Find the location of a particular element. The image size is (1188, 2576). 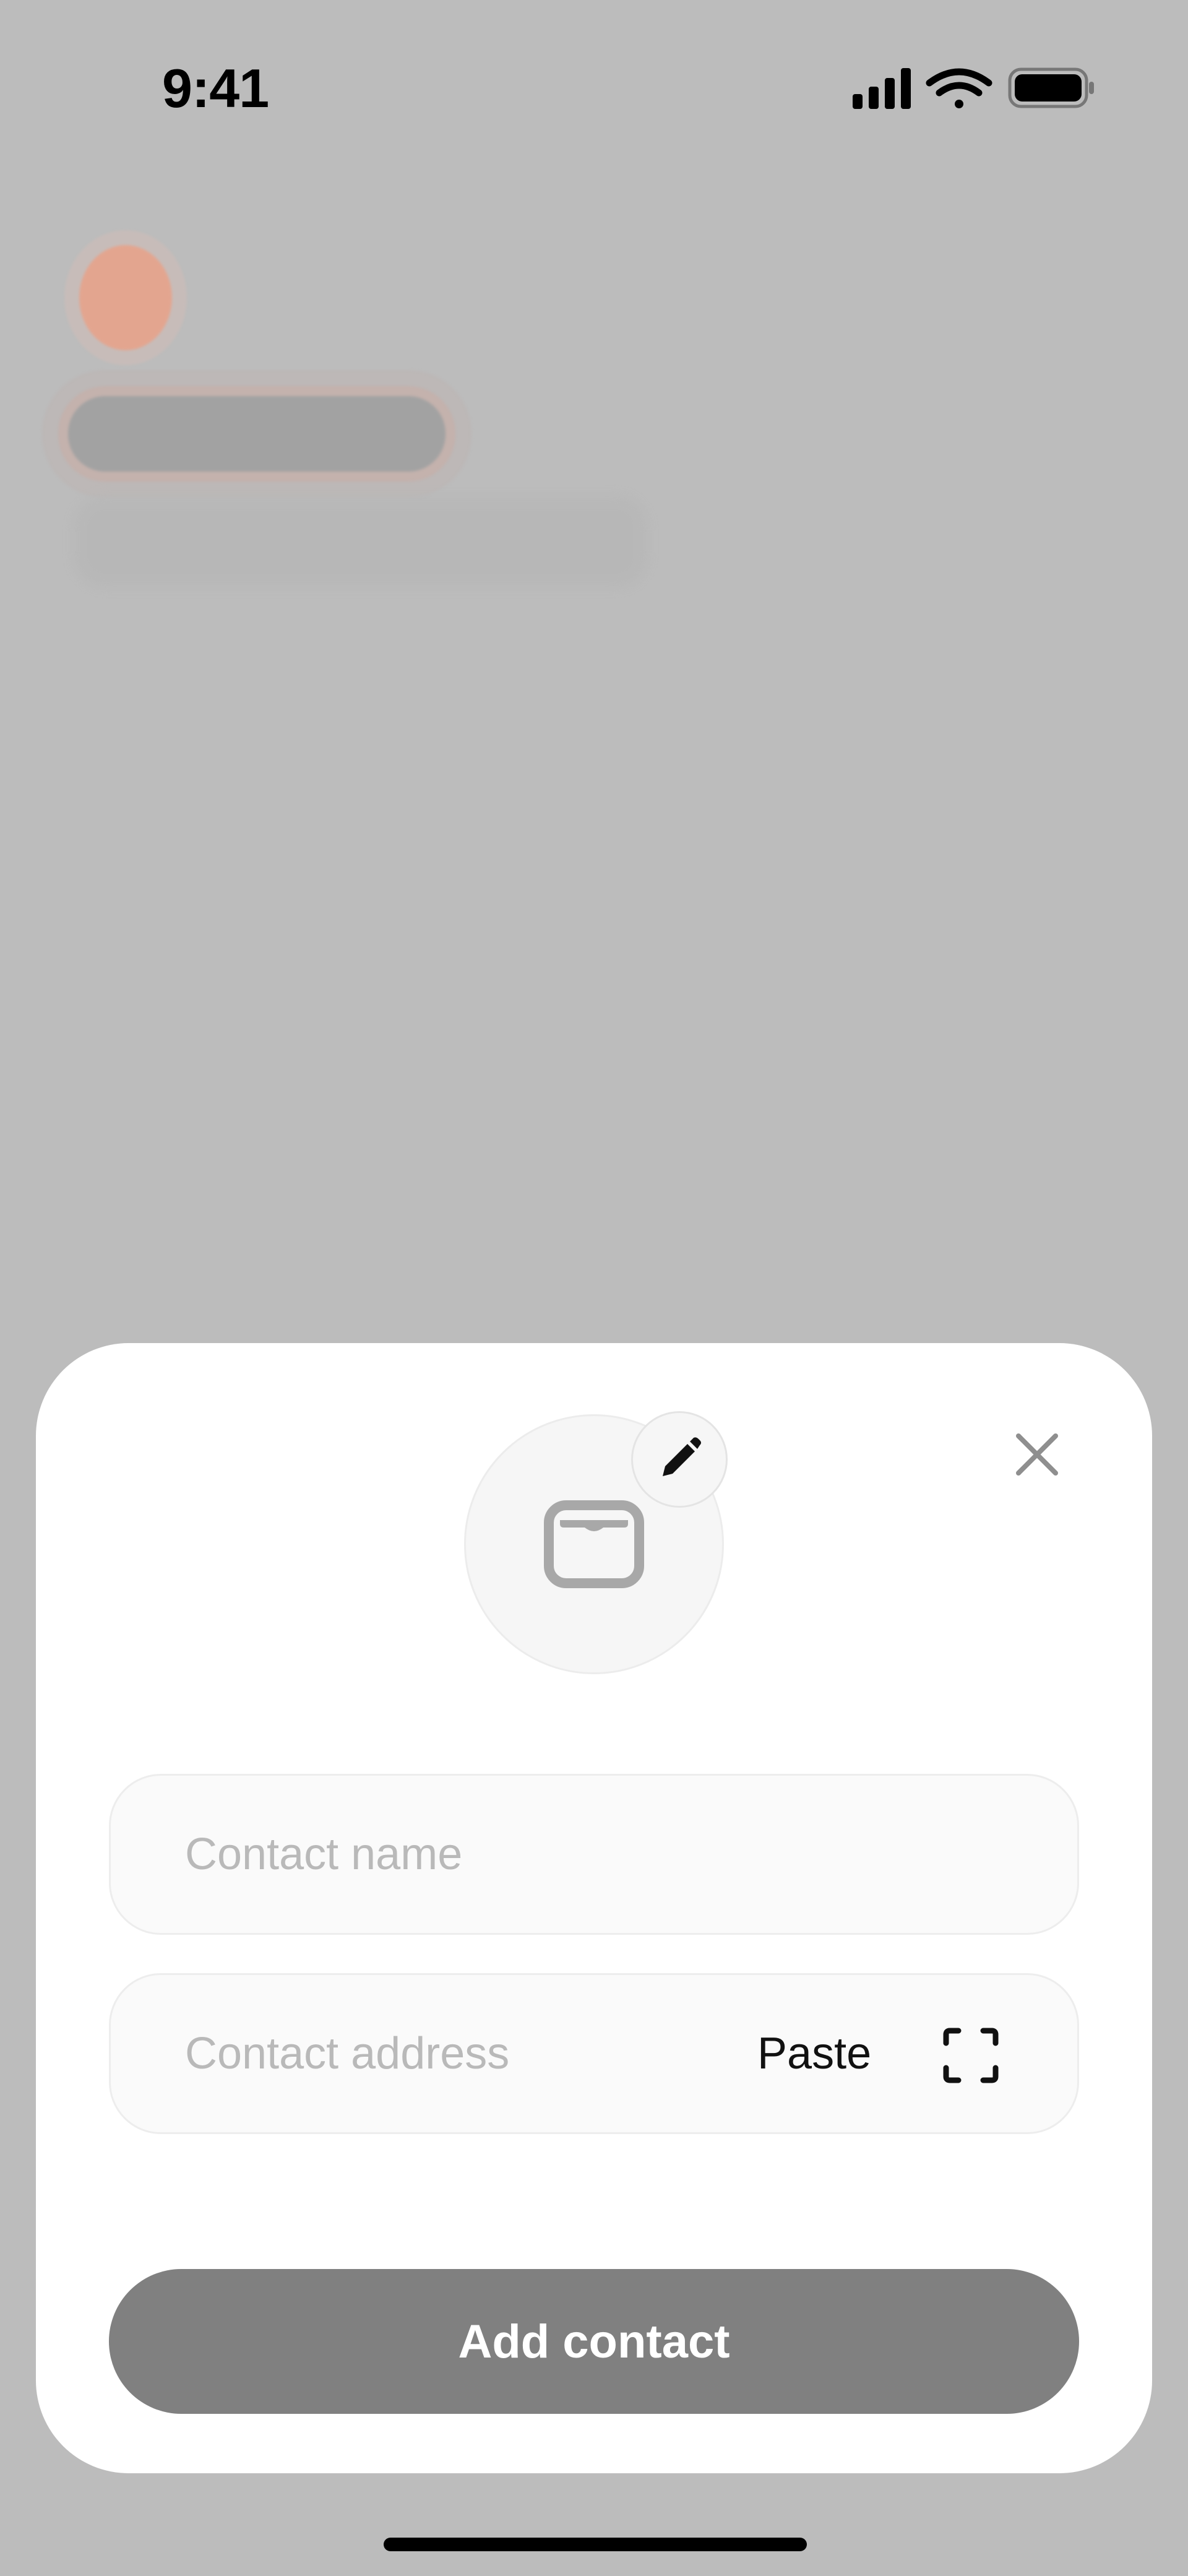

contact-name-input is located at coordinates (594, 1854).